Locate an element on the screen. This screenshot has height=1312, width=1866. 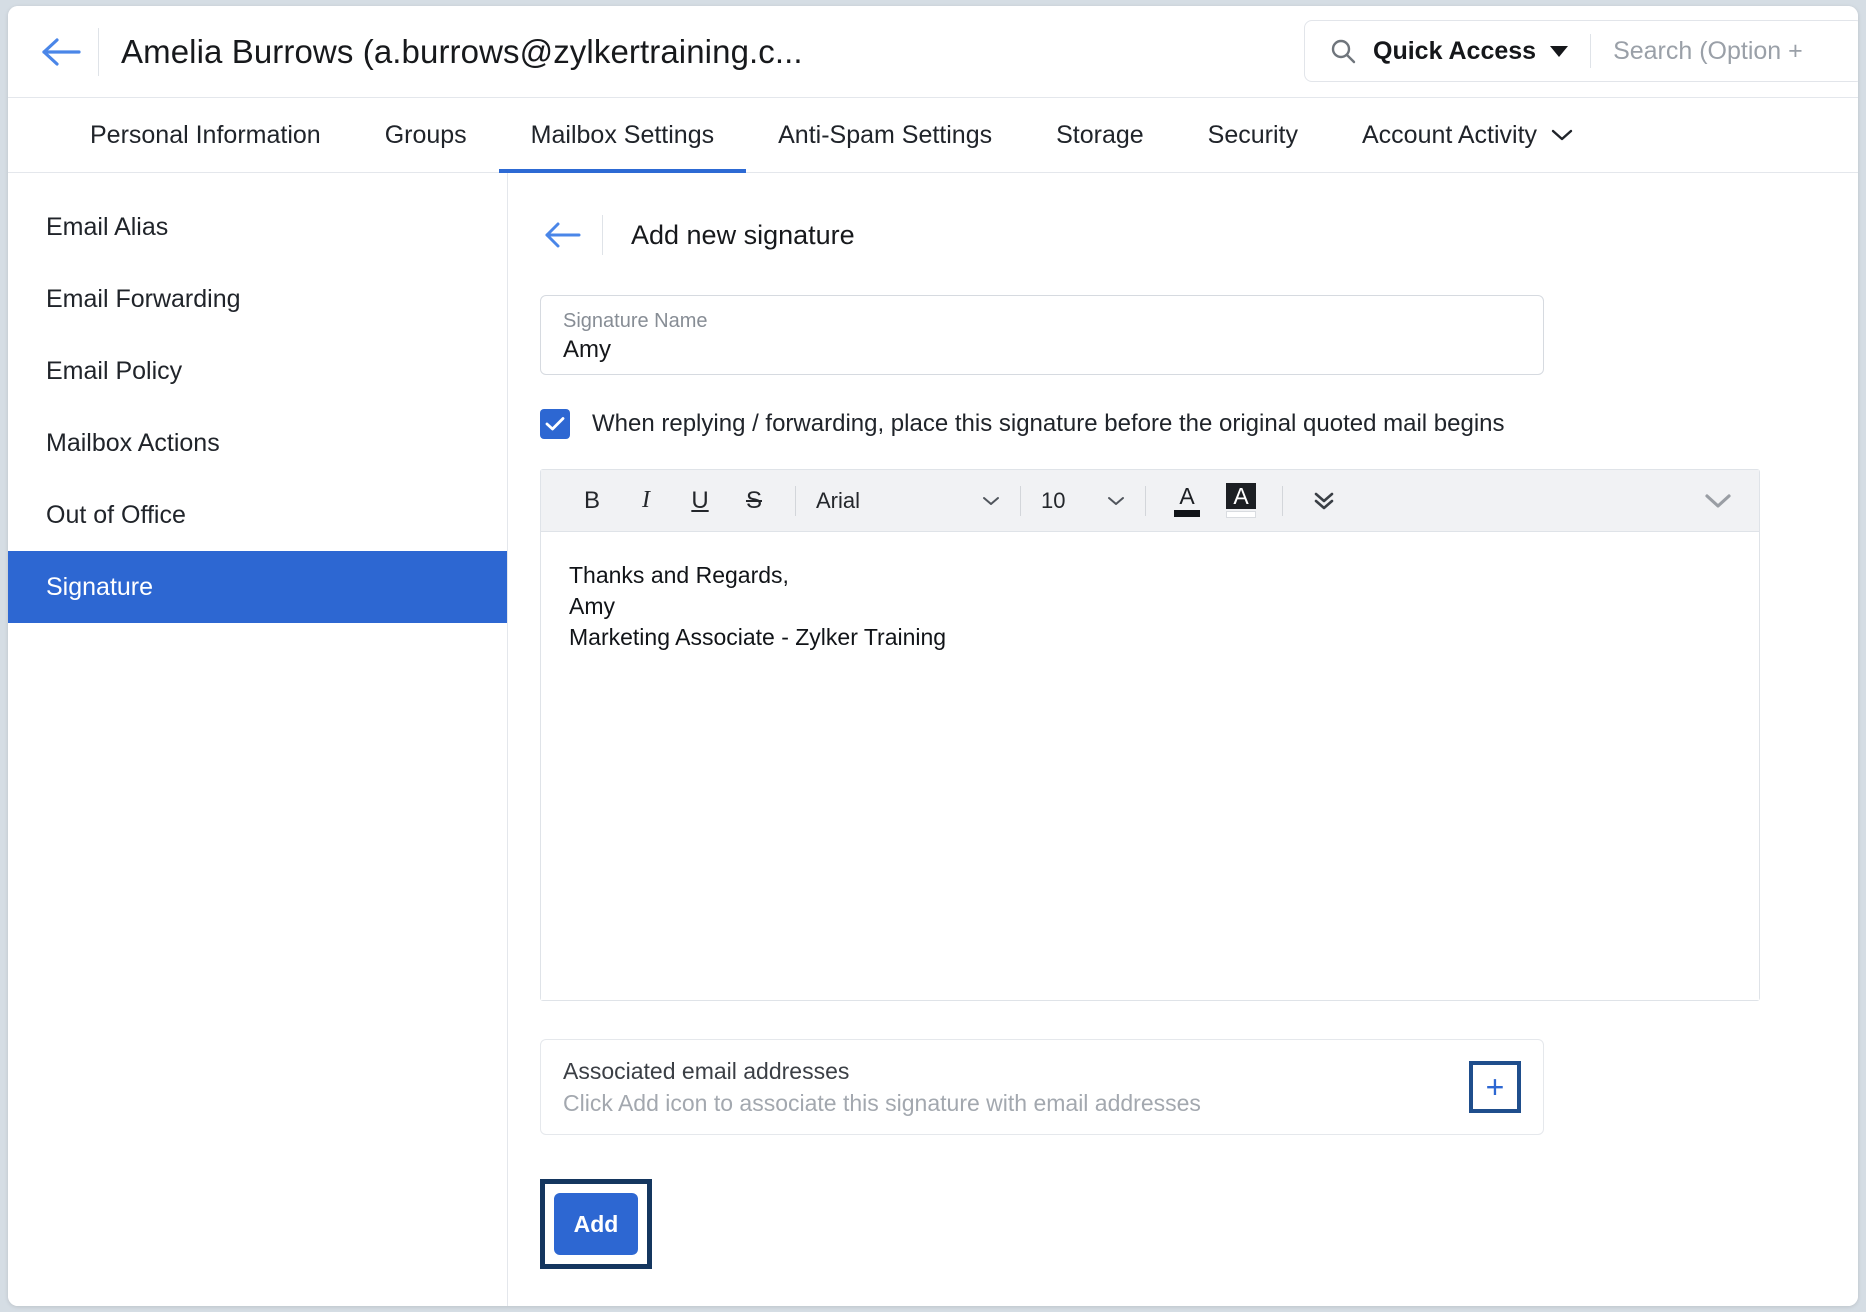
tab-anti-spam-settings: Anti-Spam Settings is located at coordinates (885, 135).